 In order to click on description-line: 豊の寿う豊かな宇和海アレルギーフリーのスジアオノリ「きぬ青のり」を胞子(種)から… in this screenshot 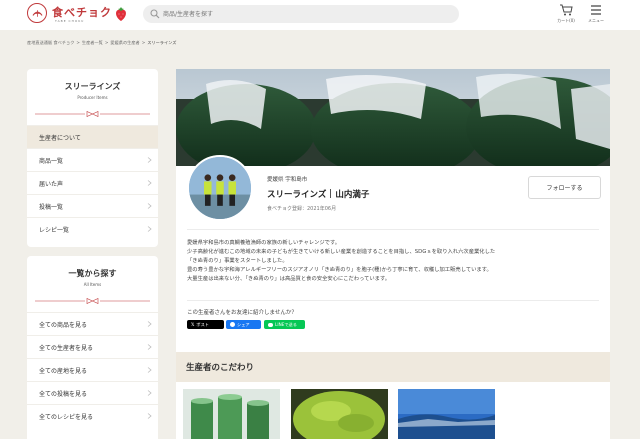, I will do `click(339, 270)`.